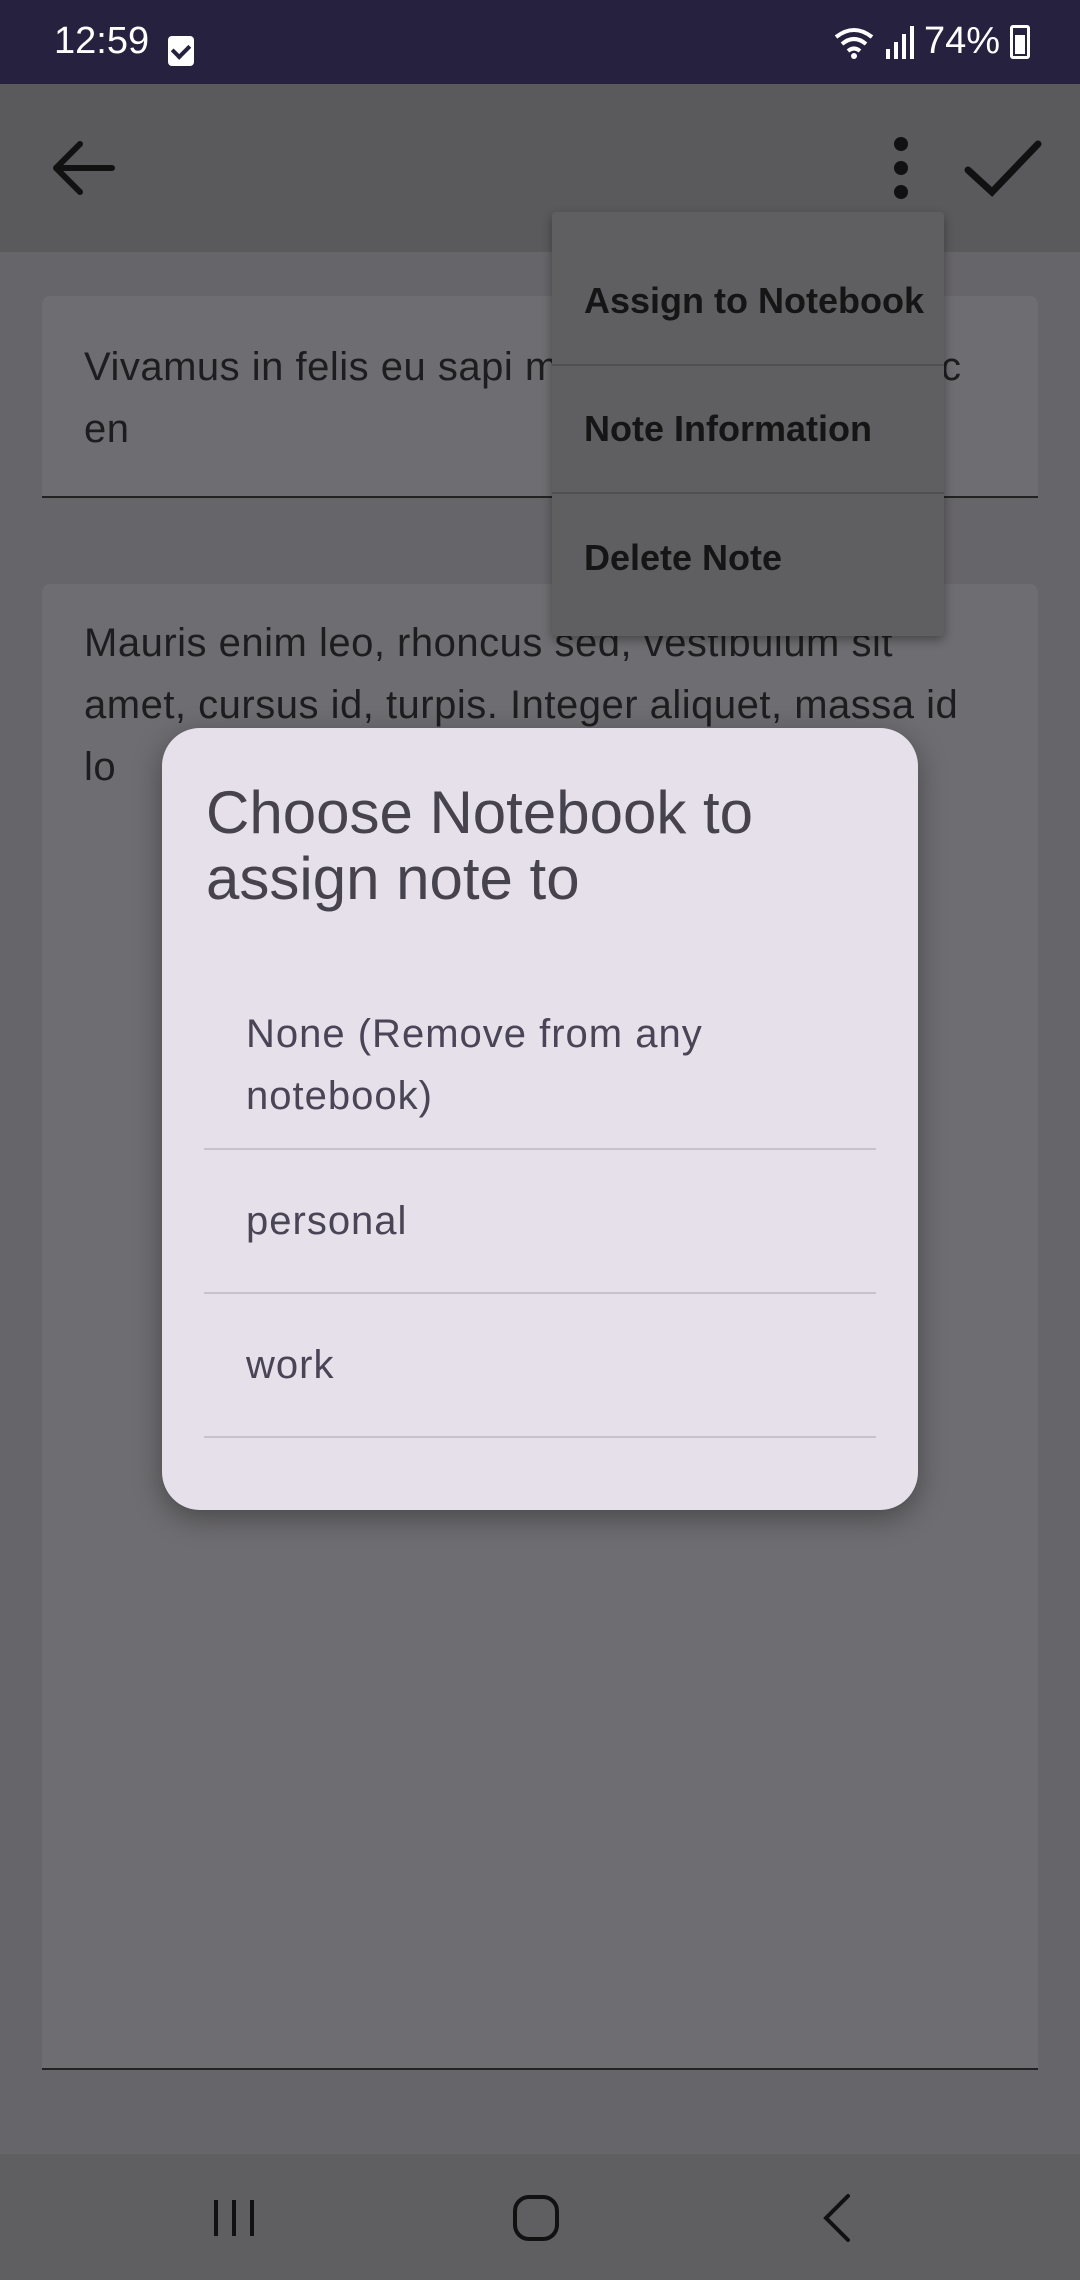 This screenshot has height=2280, width=1080. I want to click on back-button, so click(85, 168).